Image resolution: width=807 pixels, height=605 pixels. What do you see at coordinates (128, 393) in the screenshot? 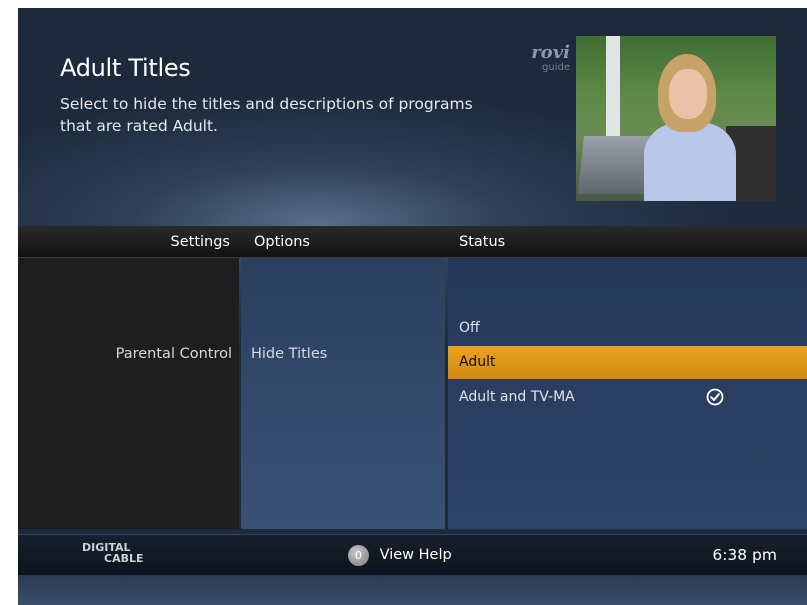
I see `settings-column: Parental Control` at bounding box center [128, 393].